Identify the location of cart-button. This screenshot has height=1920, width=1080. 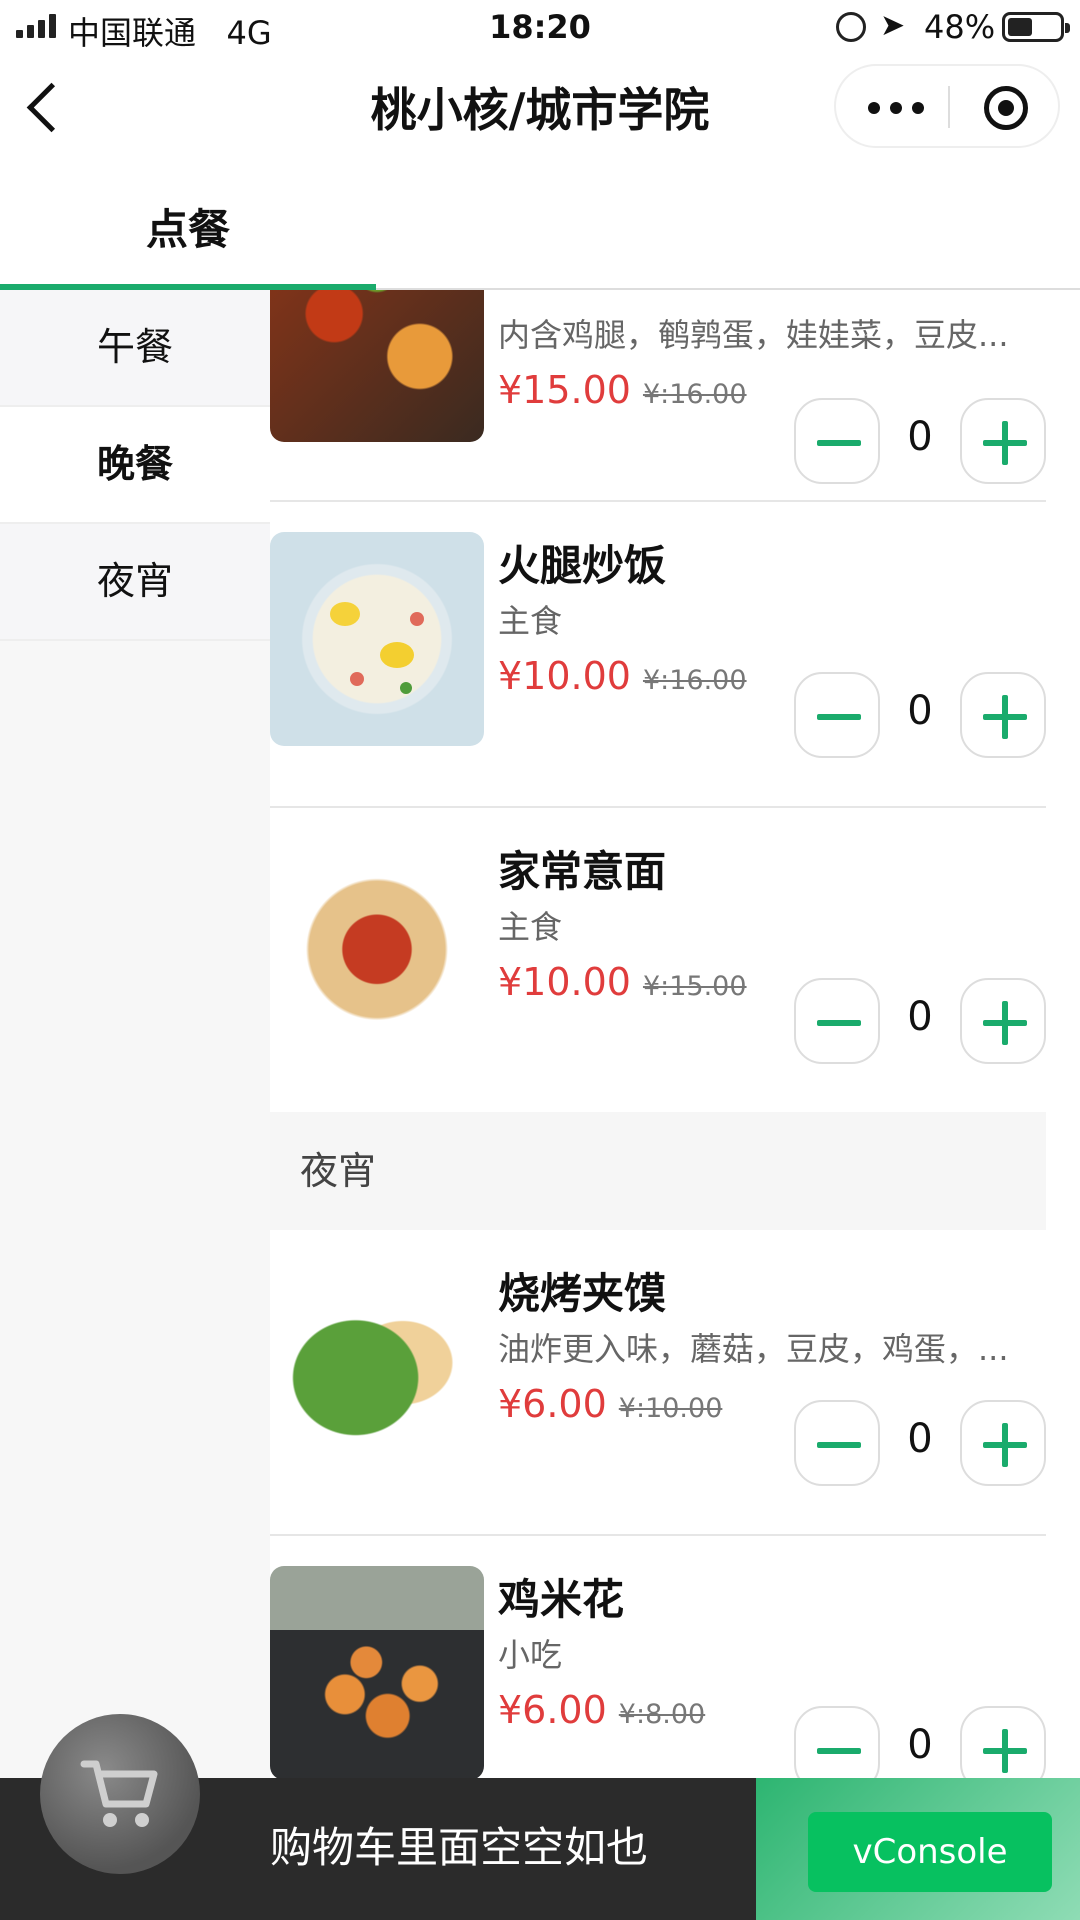
(120, 1794).